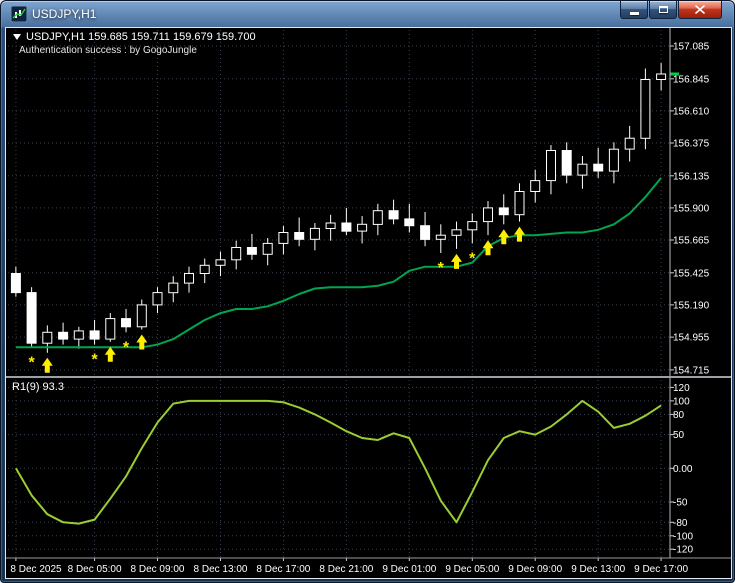 The width and height of the screenshot is (735, 583). Describe the element at coordinates (472, 569) in the screenshot. I see `svg-text: 9 Dec 05:00` at that location.